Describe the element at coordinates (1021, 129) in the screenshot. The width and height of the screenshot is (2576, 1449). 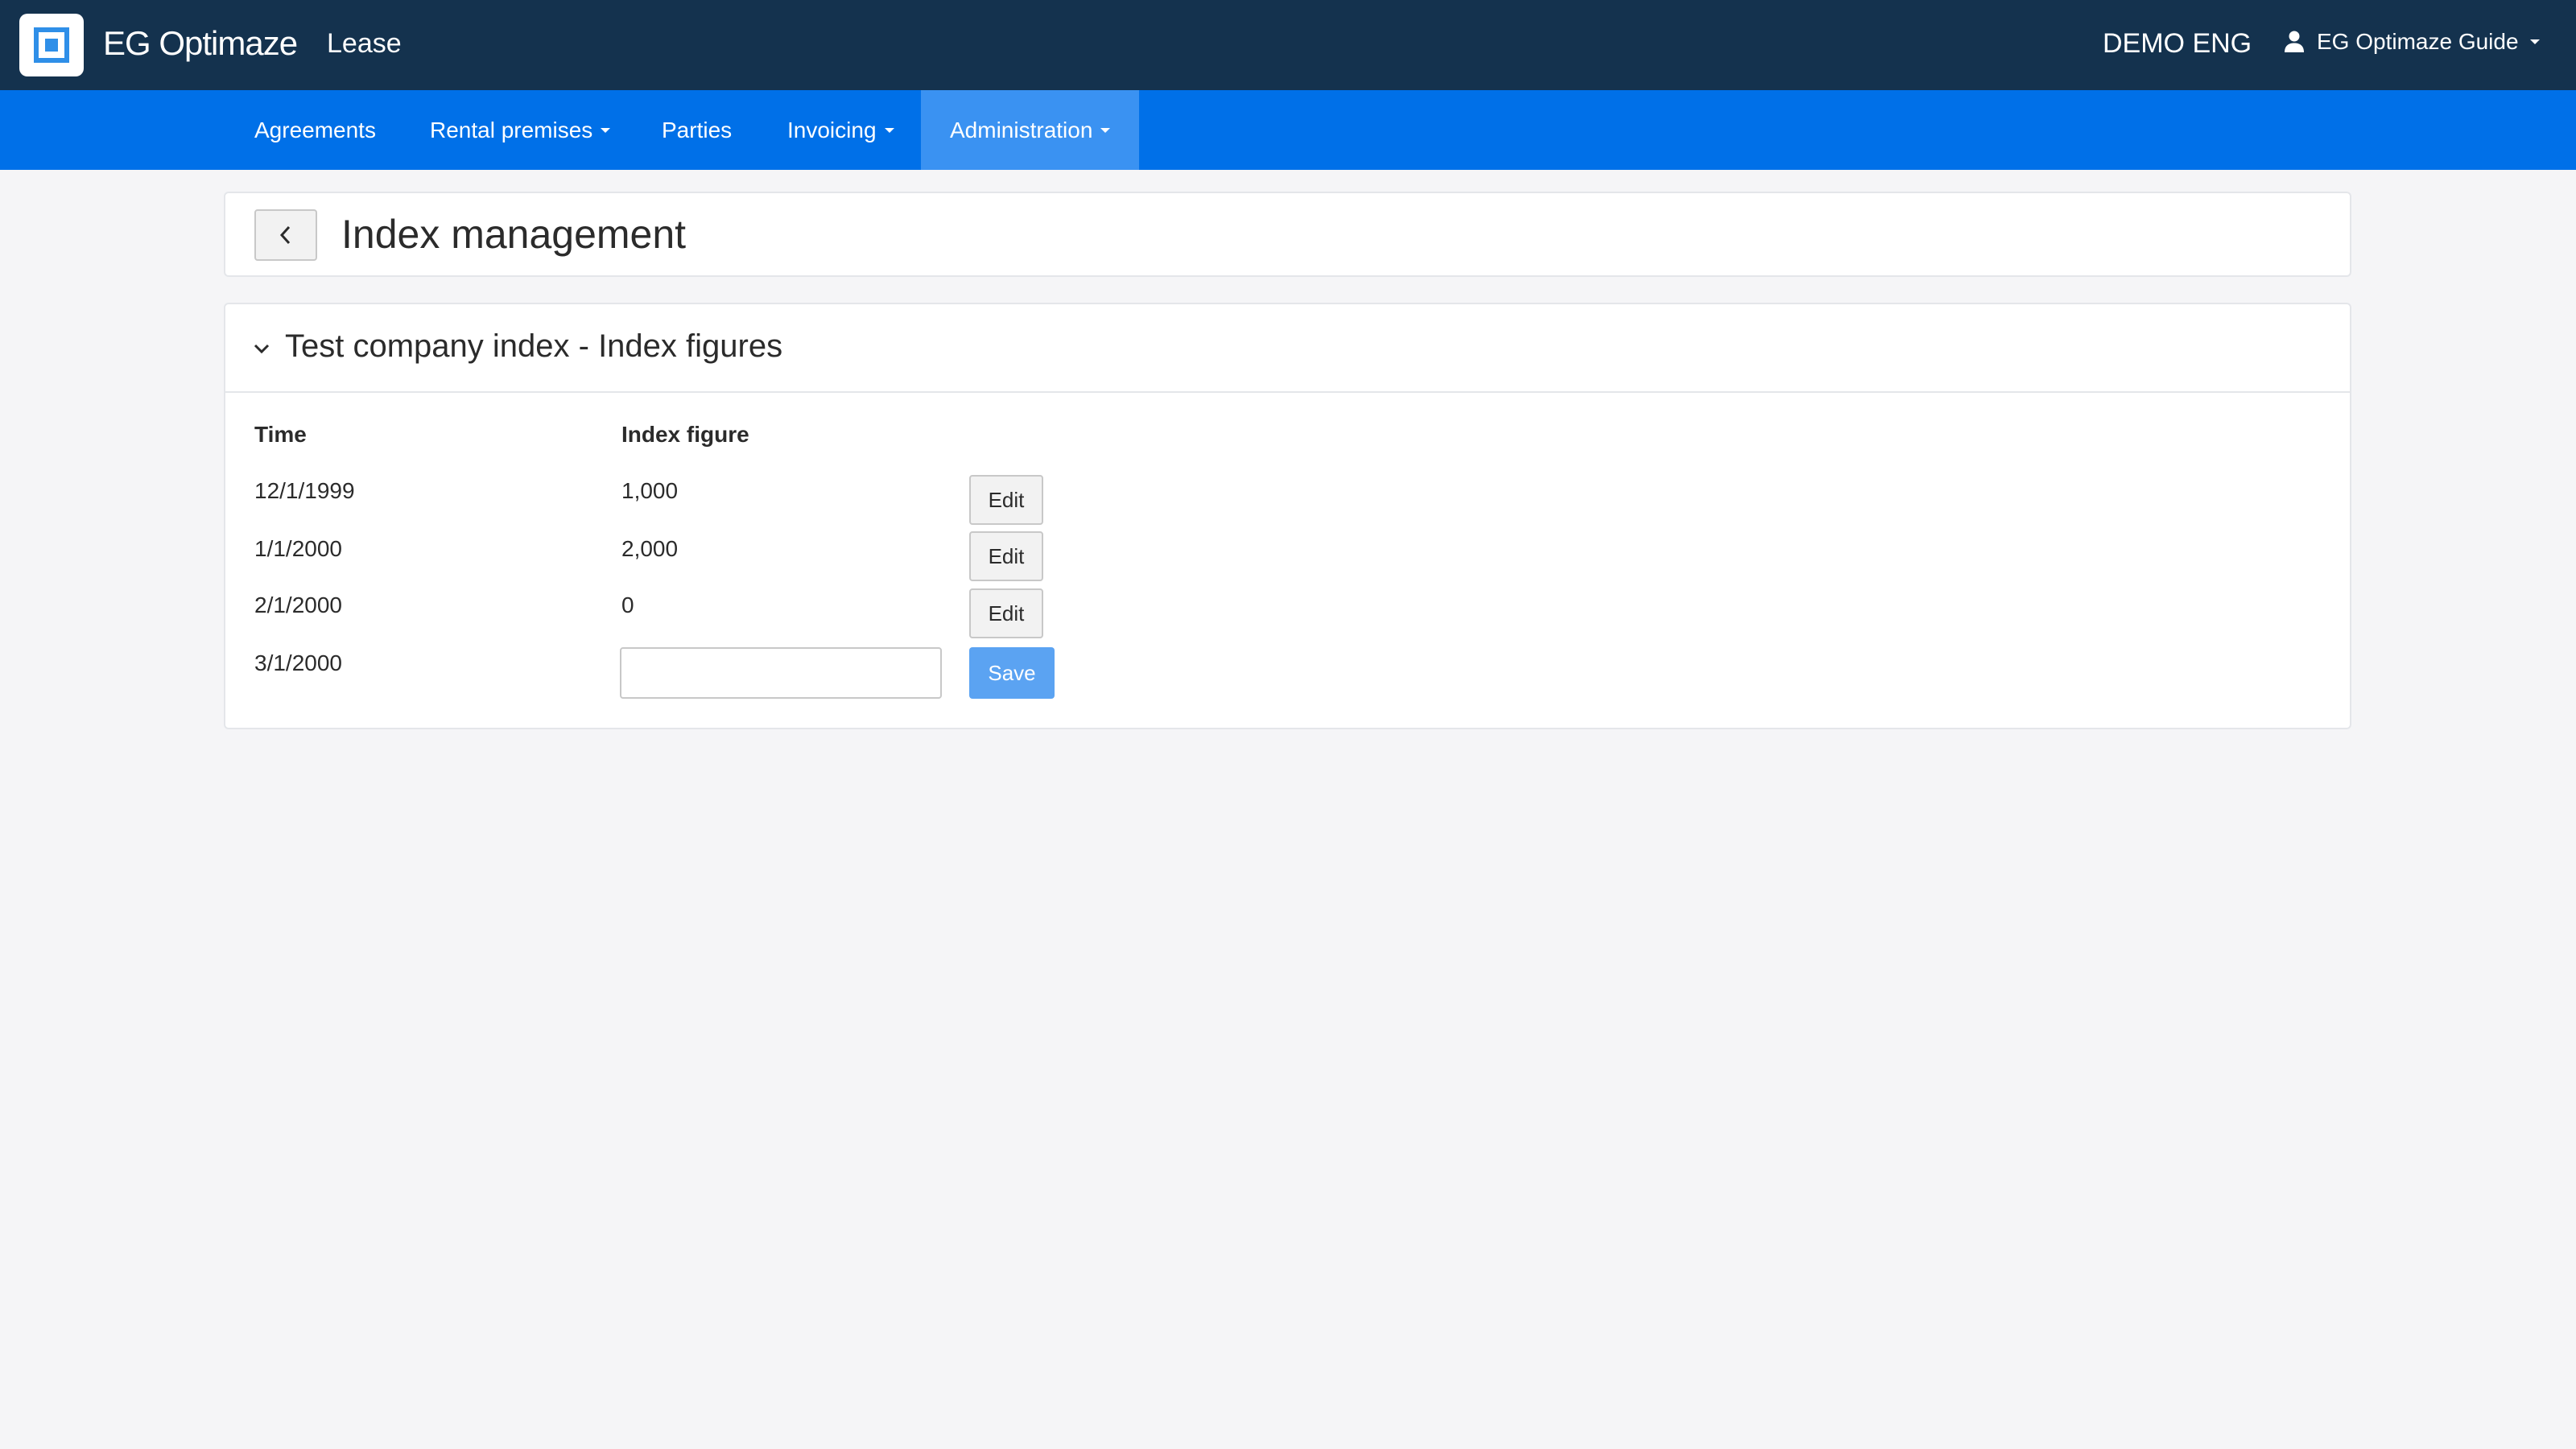
I see `nav-item-label: Administration` at that location.